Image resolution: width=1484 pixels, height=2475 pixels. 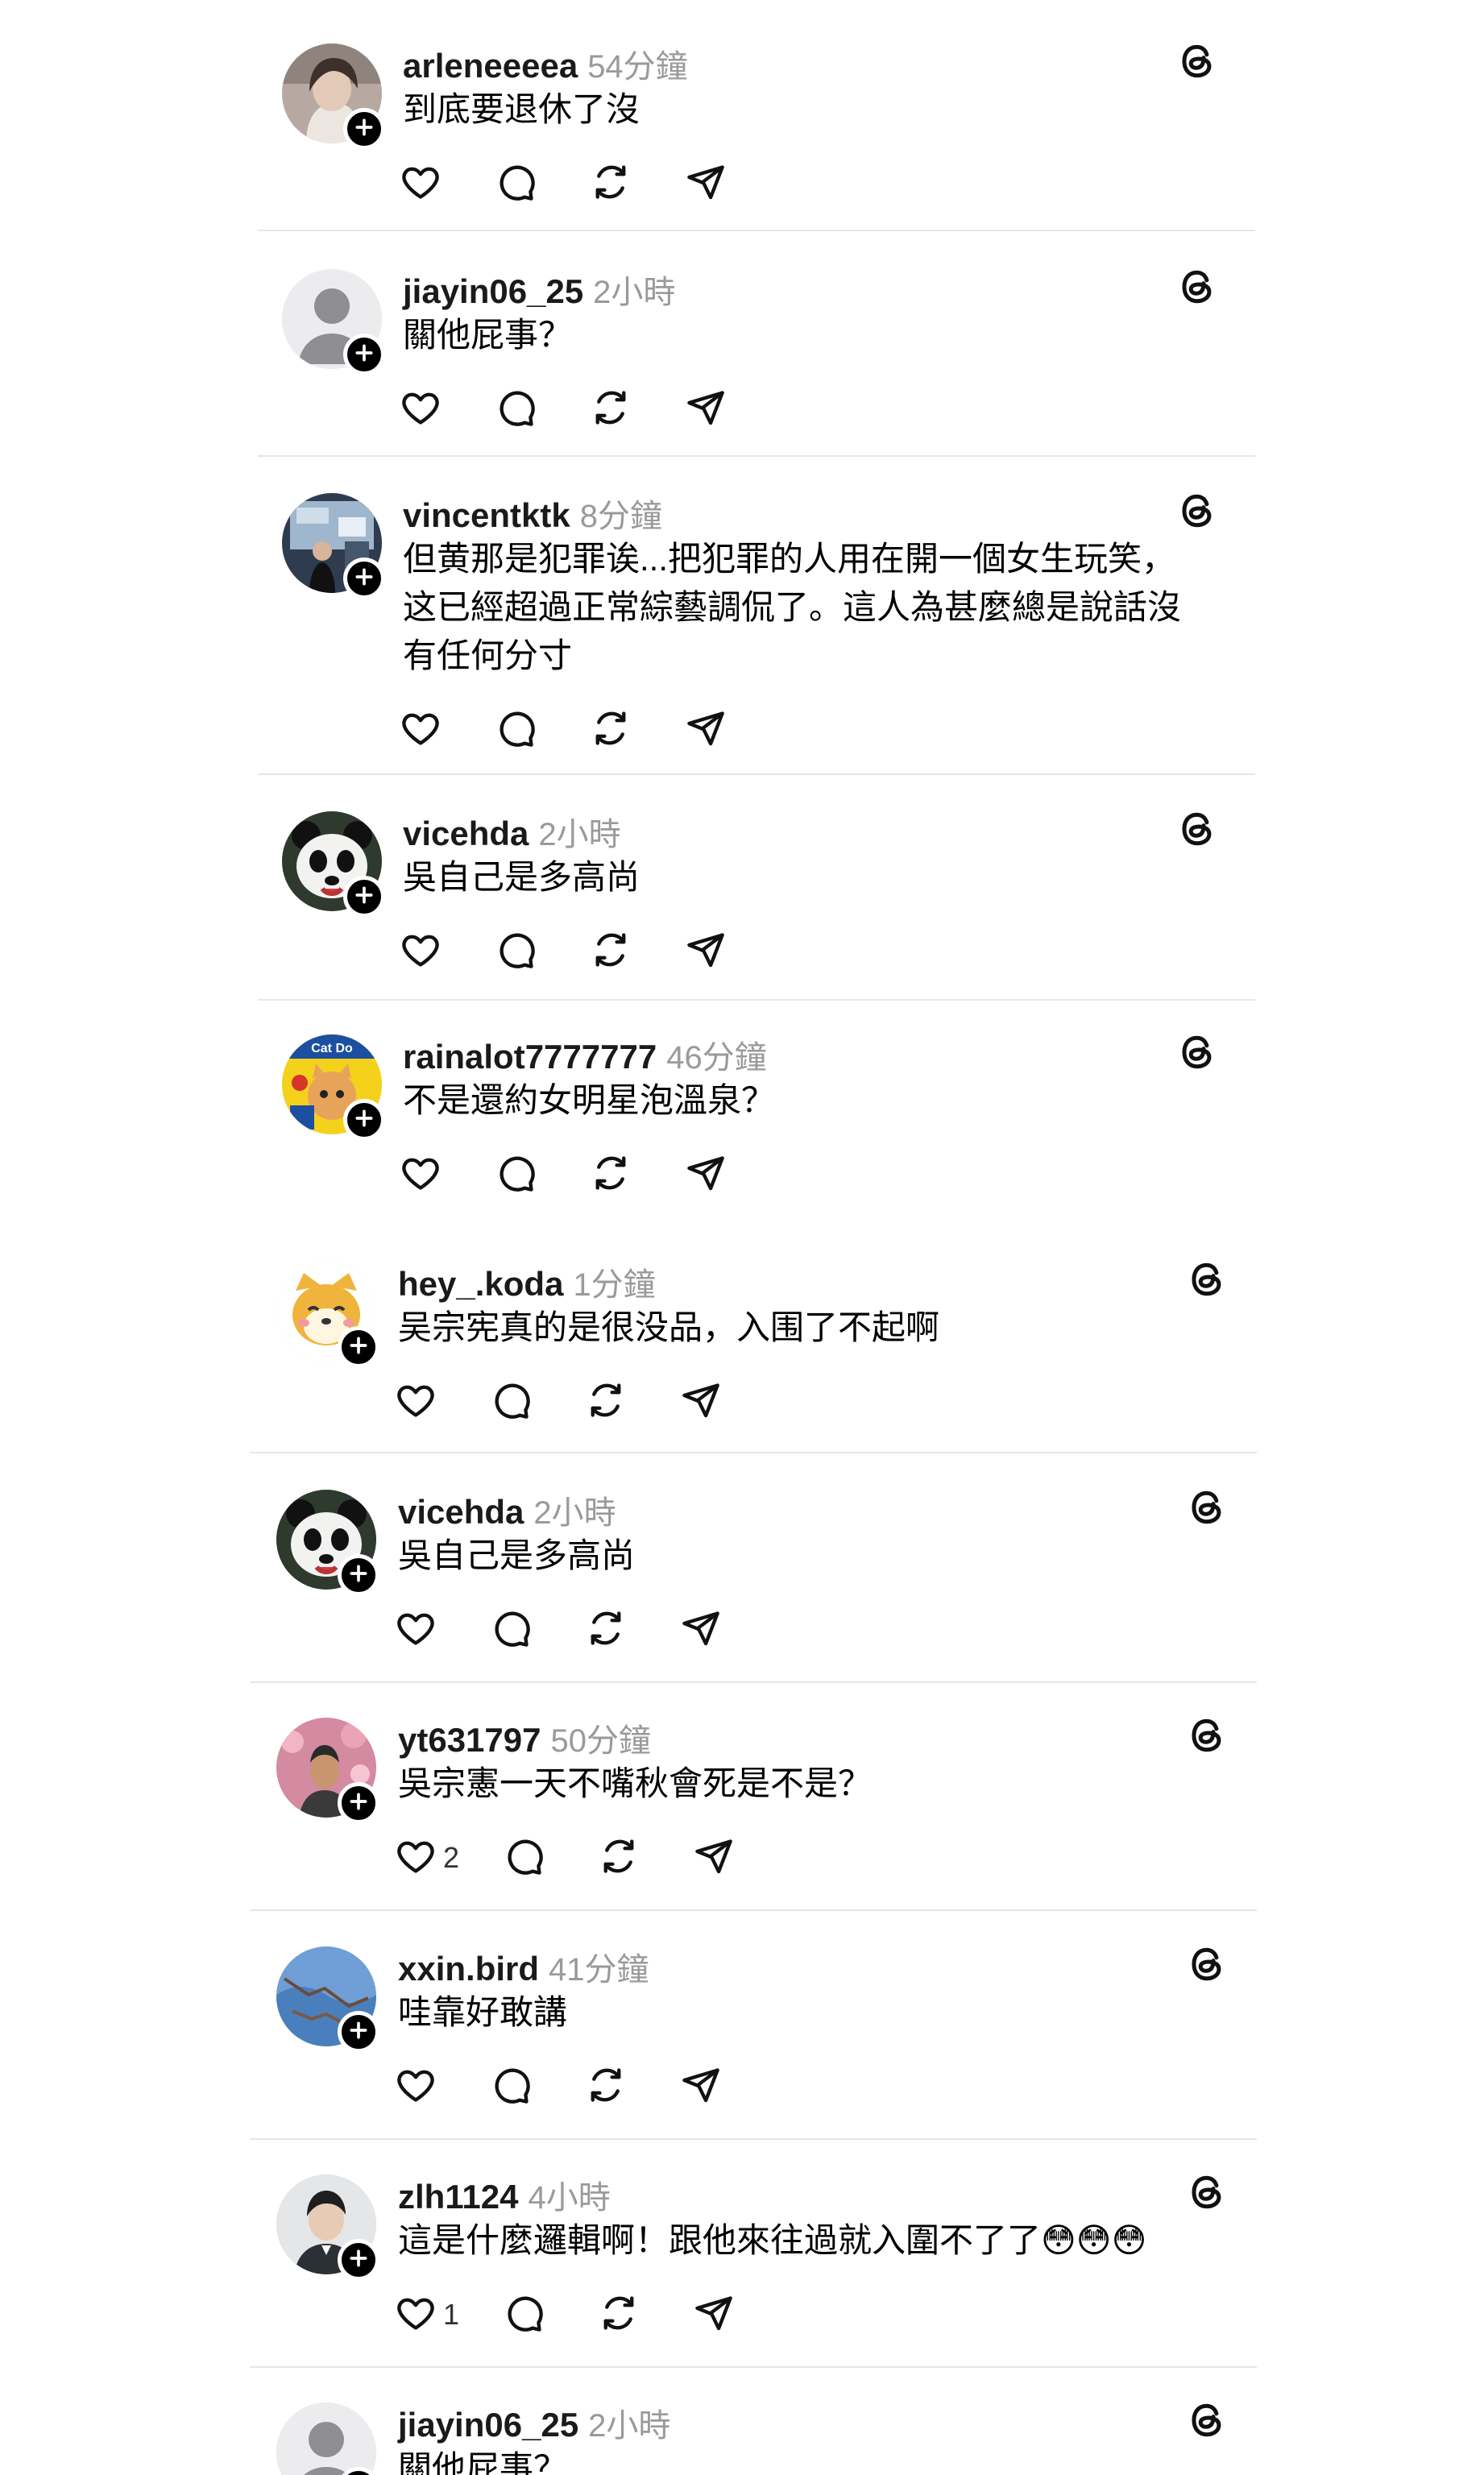 I want to click on post-divider, so click(x=753, y=2139).